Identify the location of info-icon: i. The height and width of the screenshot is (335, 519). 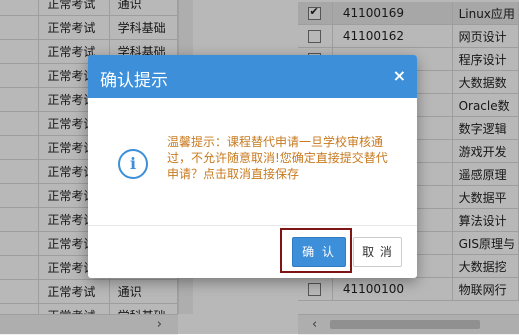
(133, 164).